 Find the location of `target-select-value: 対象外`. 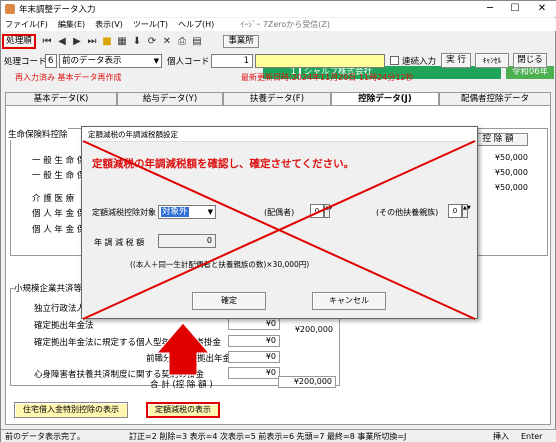

target-select-value: 対象外 is located at coordinates (175, 212).